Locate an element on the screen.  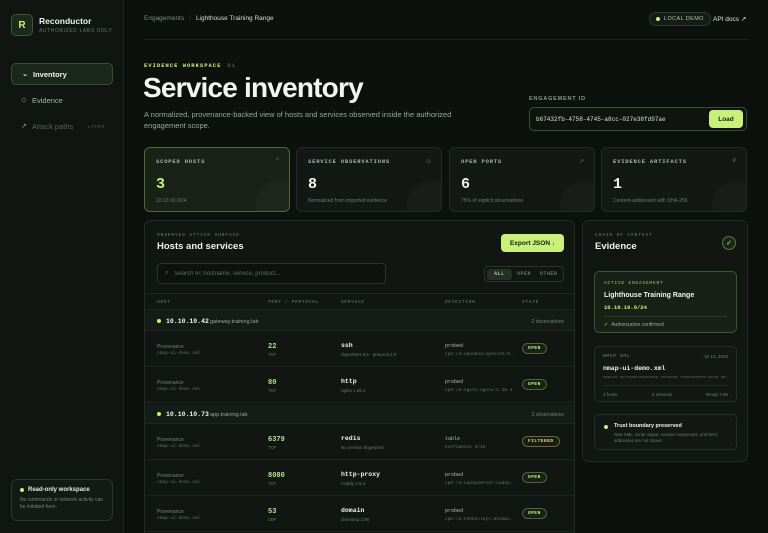
nmap-eyebrow: NMAP XML is located at coordinates (617, 356).